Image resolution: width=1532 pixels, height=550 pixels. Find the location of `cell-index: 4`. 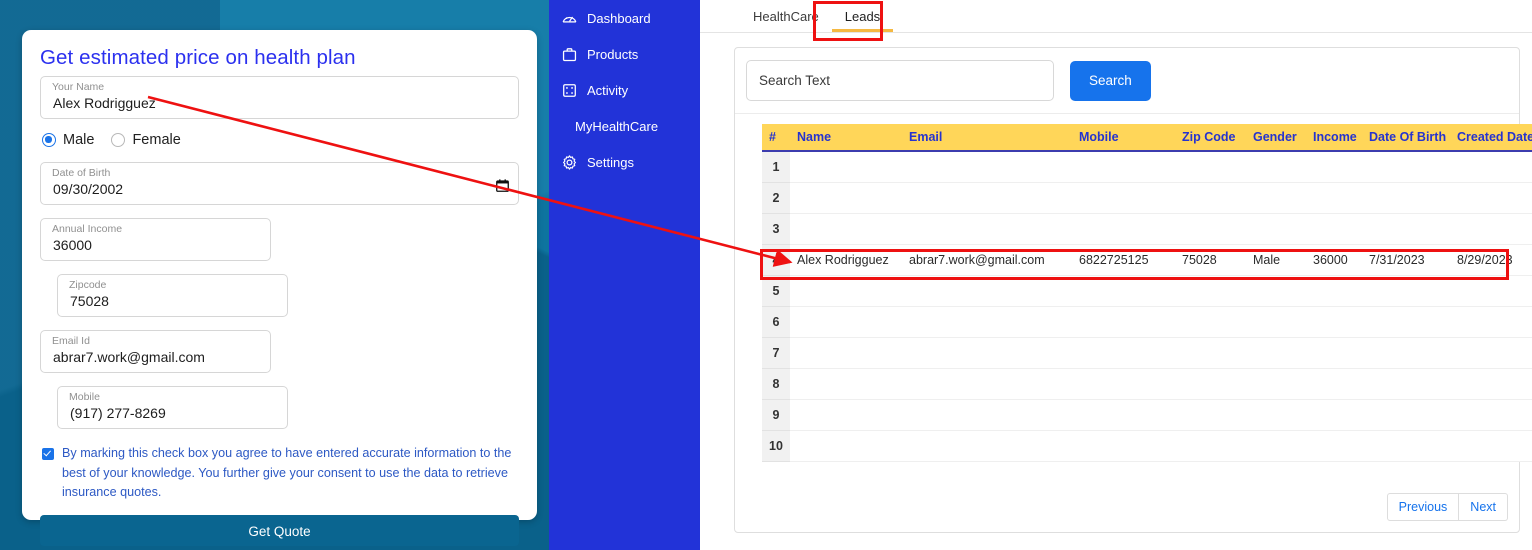

cell-index: 4 is located at coordinates (776, 260).